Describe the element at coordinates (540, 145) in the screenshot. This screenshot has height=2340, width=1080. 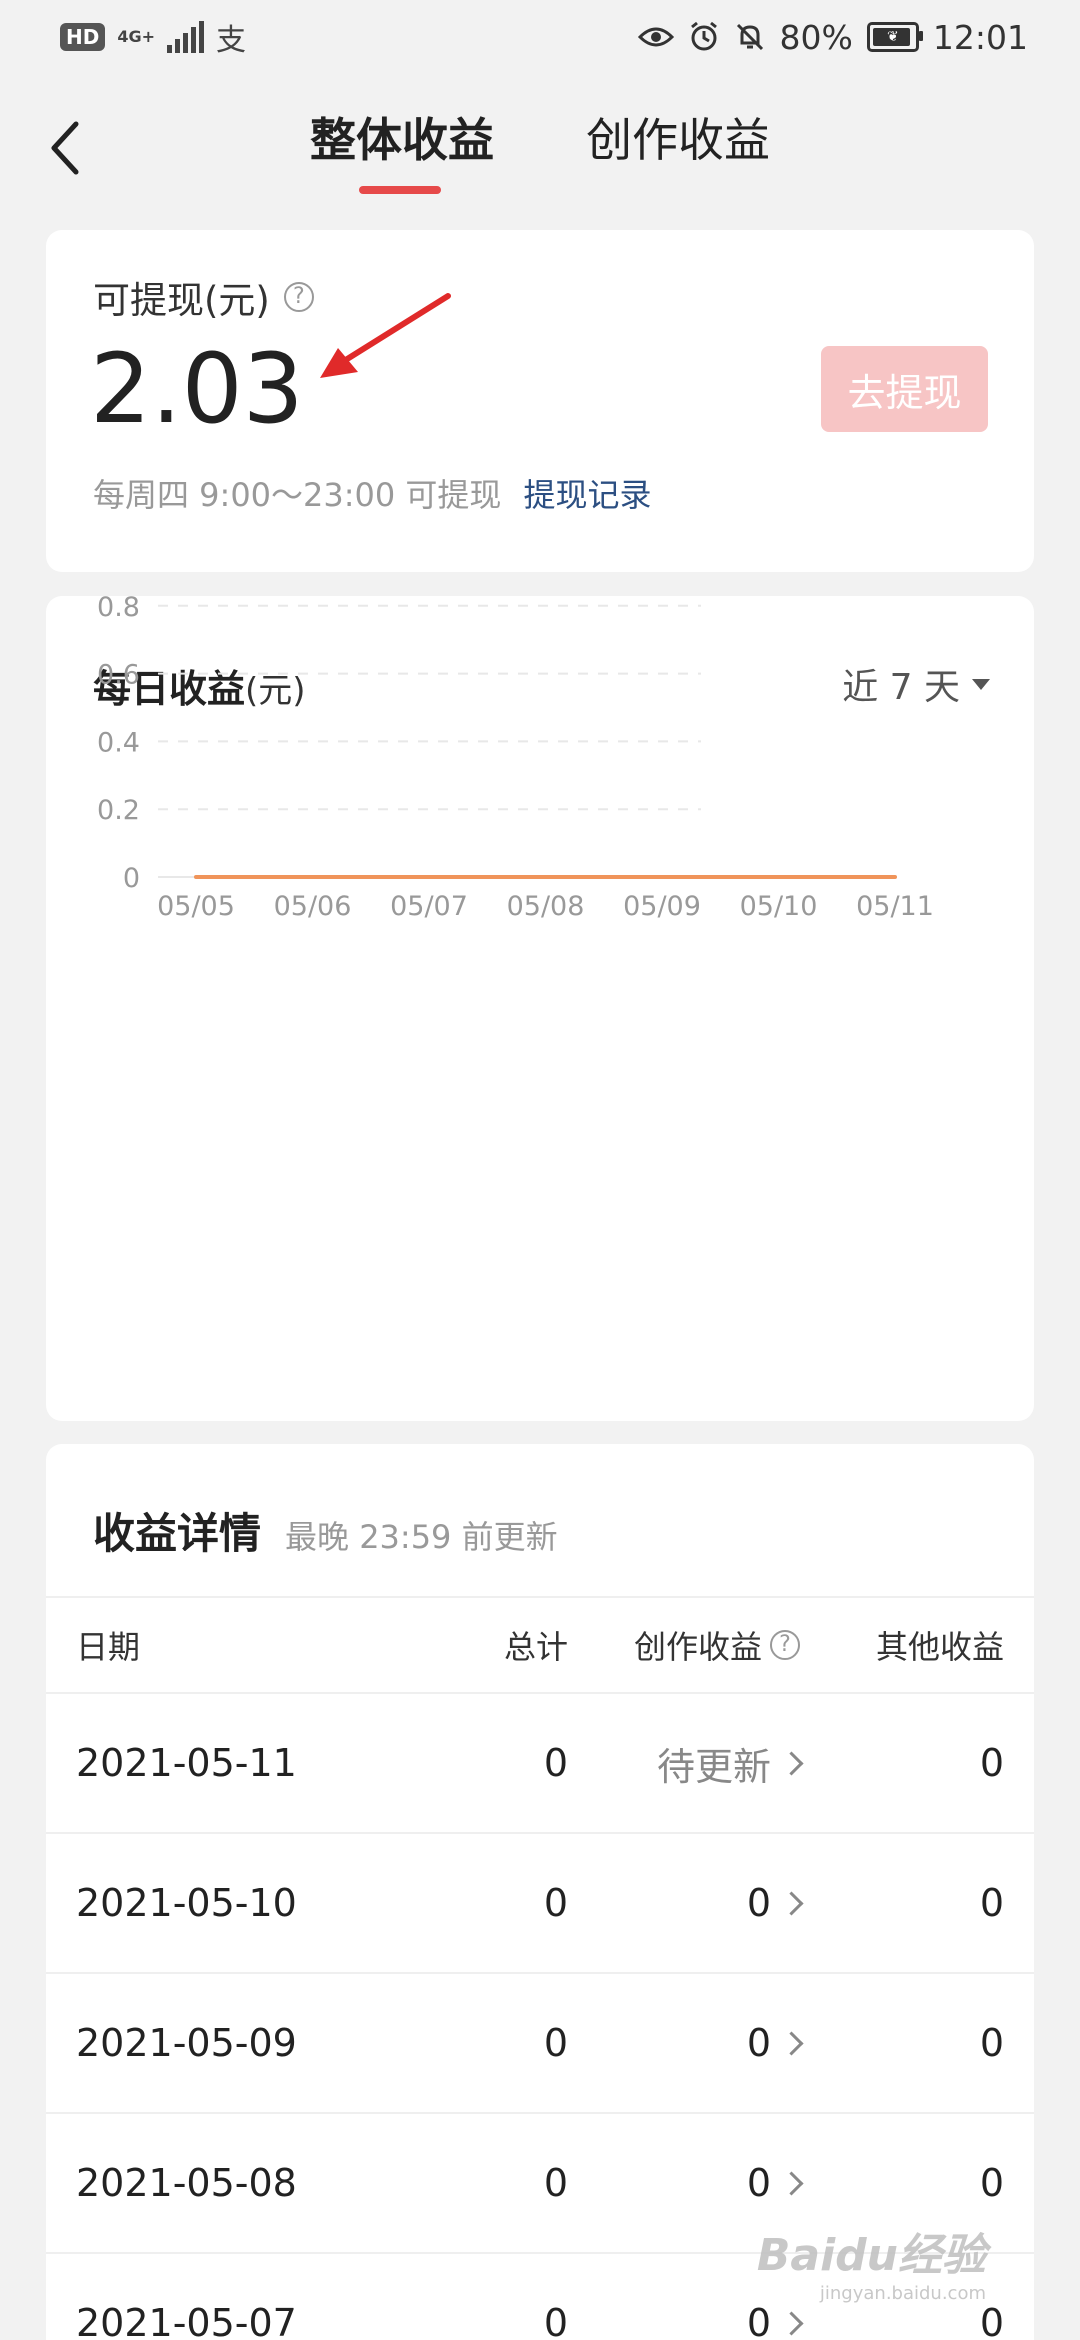
I see `top-nav: 整体收益 创作收益` at that location.